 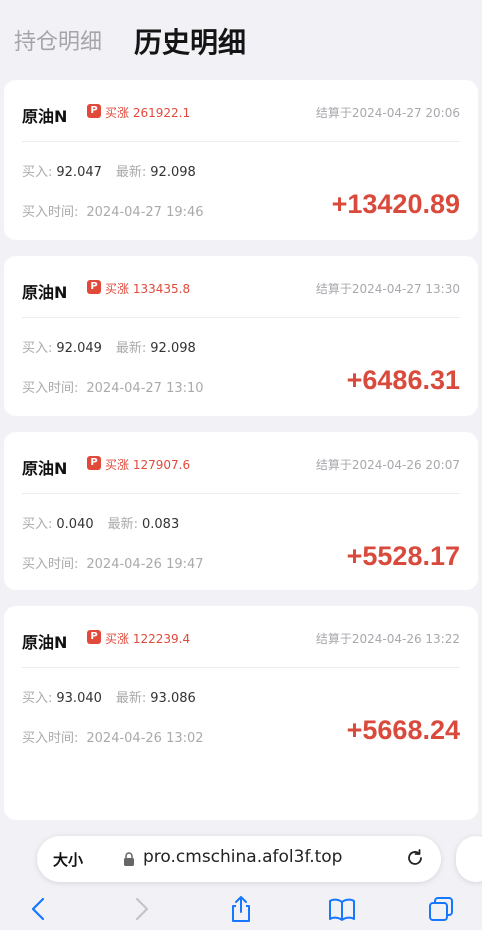 What do you see at coordinates (403, 730) in the screenshot?
I see `profit-amount: +5668.24` at bounding box center [403, 730].